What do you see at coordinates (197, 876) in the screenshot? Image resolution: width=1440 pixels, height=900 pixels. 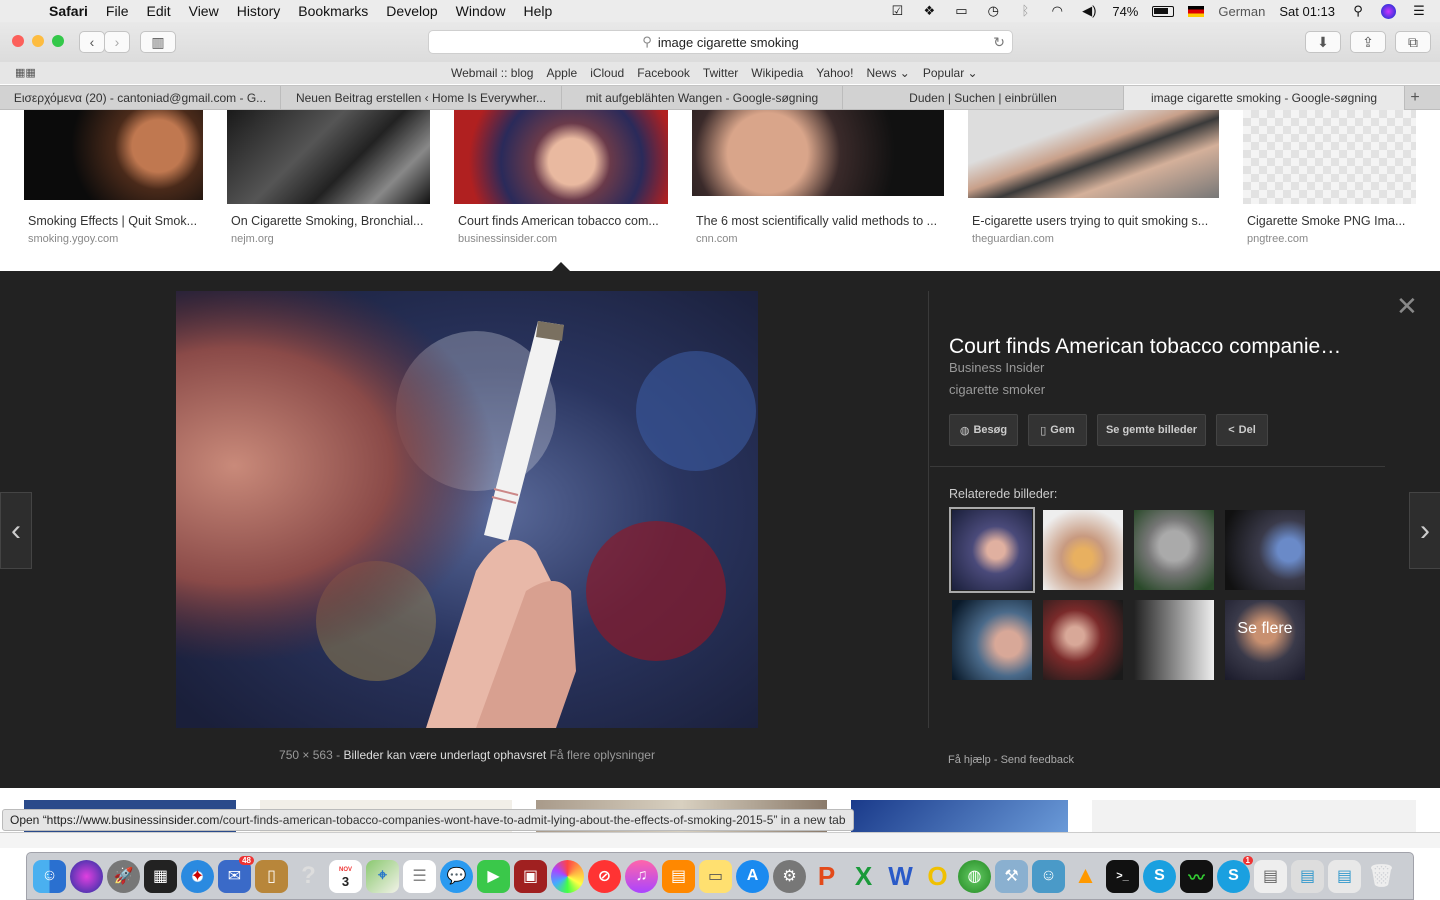 I see `safari-icon: ✦` at bounding box center [197, 876].